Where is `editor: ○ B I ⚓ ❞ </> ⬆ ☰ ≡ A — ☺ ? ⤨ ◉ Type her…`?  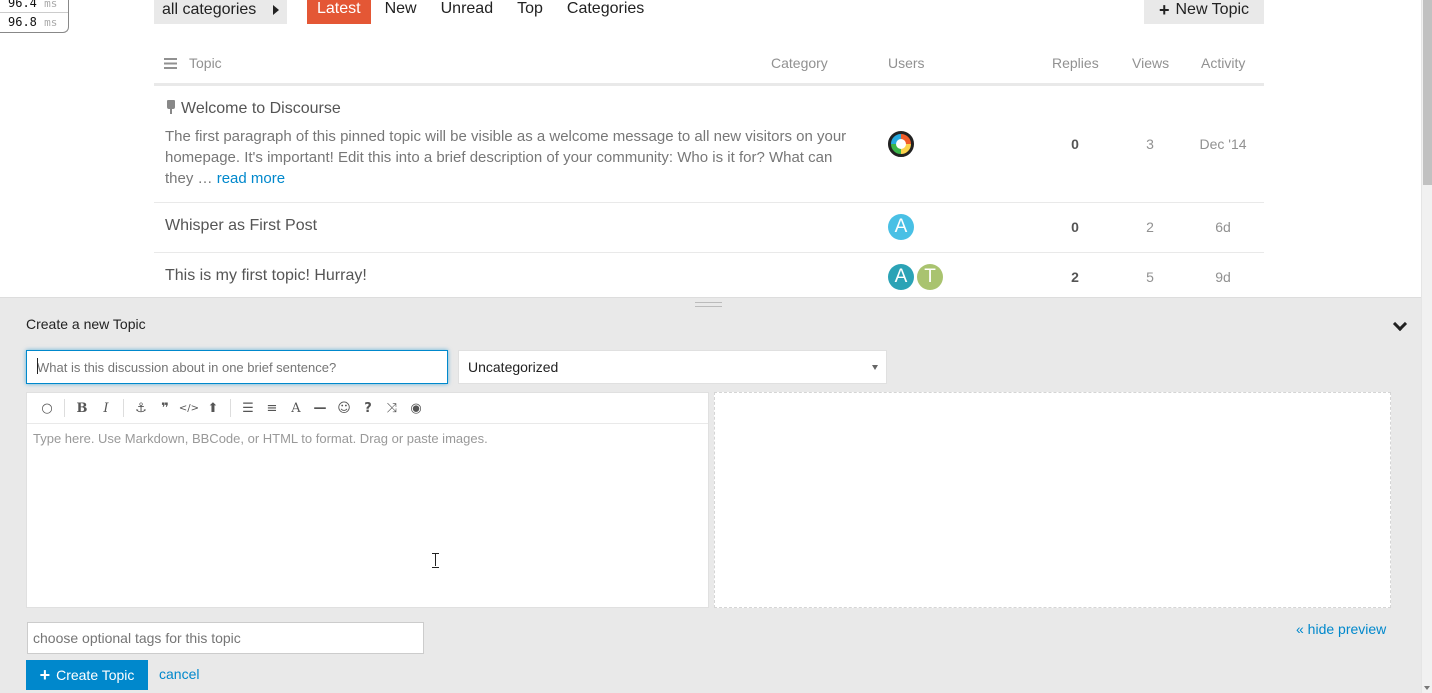
editor: ○ B I ⚓ ❞ </> ⬆ ☰ ≡ A — ☺ ? ⤨ ◉ Type her… is located at coordinates (367, 500).